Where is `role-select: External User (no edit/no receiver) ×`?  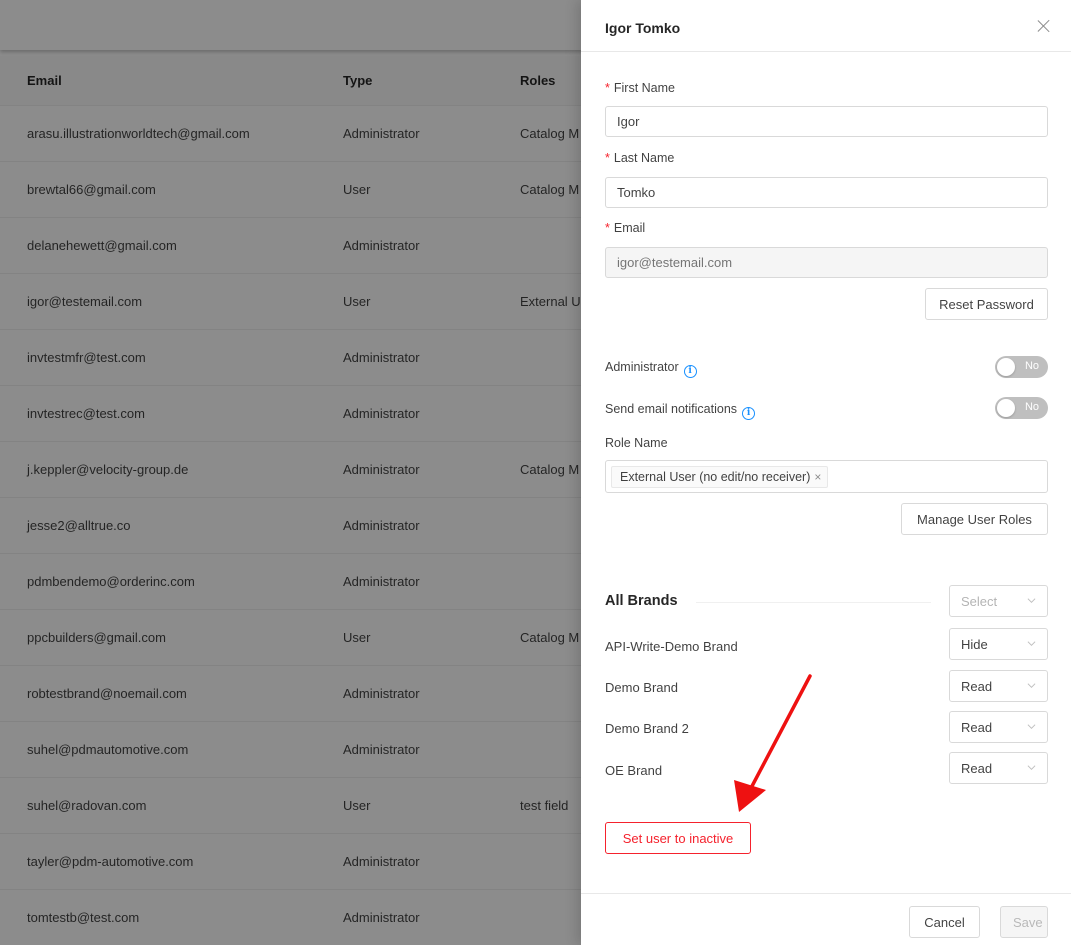 role-select: External User (no edit/no receiver) × is located at coordinates (826, 476).